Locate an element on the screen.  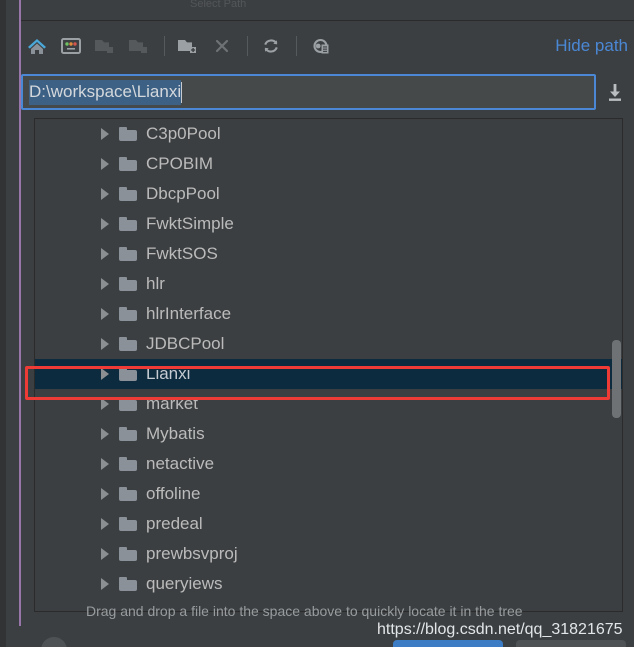
text-caret is located at coordinates (182, 92).